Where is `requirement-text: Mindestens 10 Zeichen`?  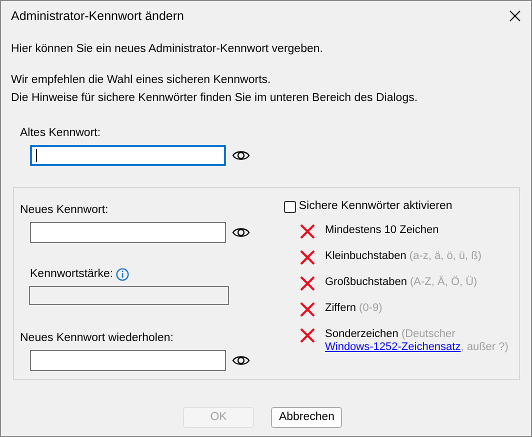 requirement-text: Mindestens 10 Zeichen is located at coordinates (382, 231).